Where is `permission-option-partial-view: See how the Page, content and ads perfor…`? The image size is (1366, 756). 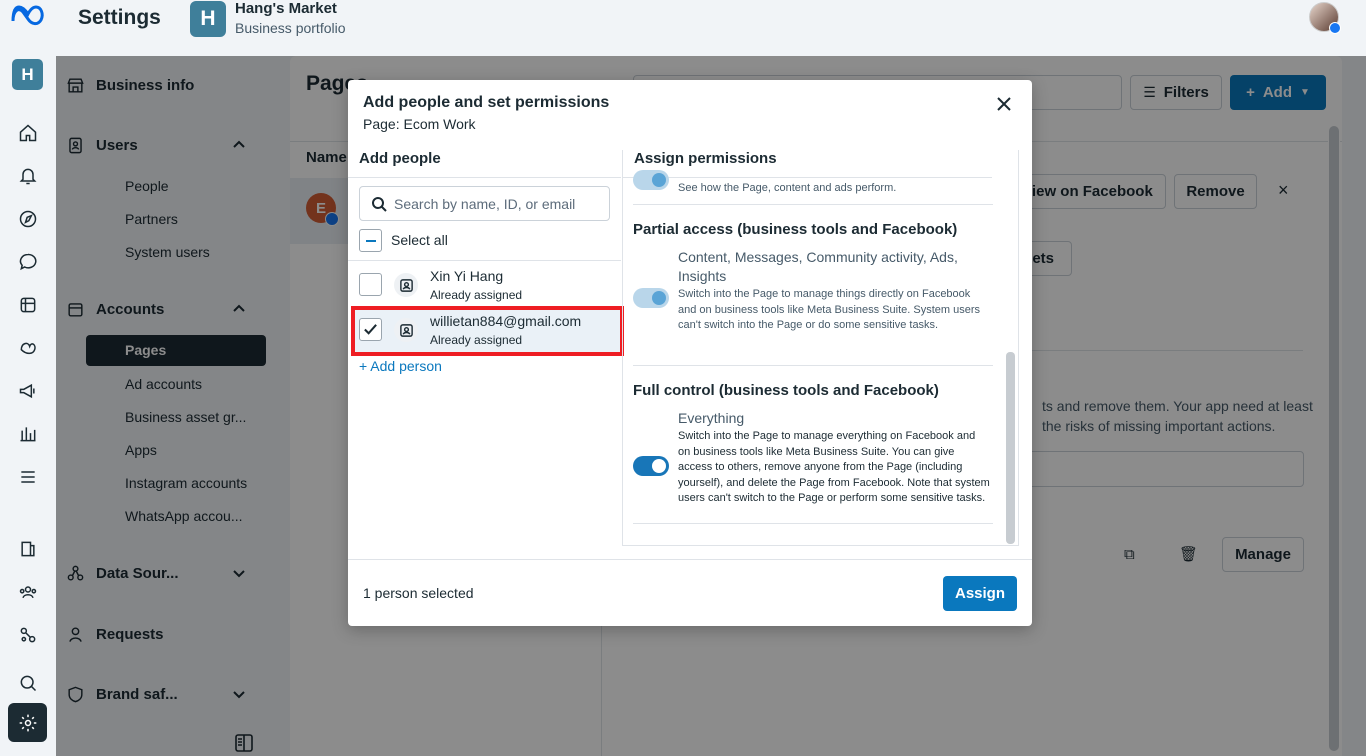 permission-option-partial-view: See how the Page, content and ads perfor… is located at coordinates (813, 187).